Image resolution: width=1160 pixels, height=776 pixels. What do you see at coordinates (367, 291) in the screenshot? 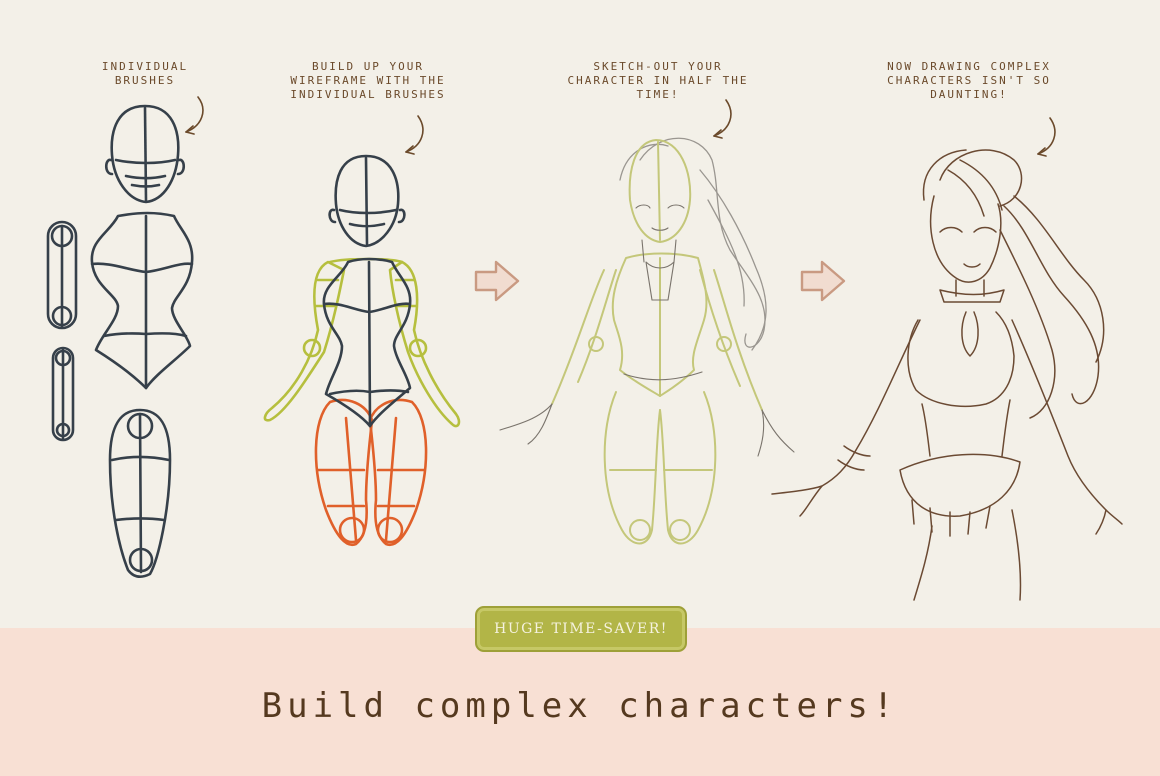
I see `wireframe-head-torso` at bounding box center [367, 291].